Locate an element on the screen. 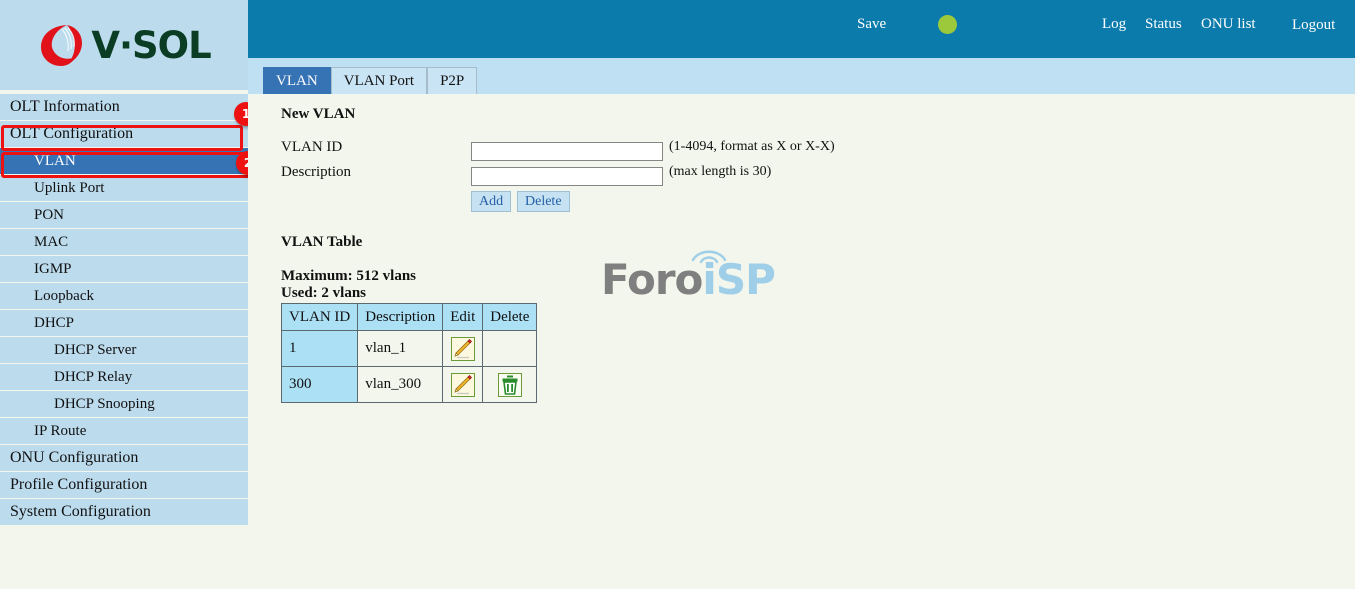 This screenshot has height=589, width=1355. sidebar-item-system-configuration: System Configuration is located at coordinates (124, 512).